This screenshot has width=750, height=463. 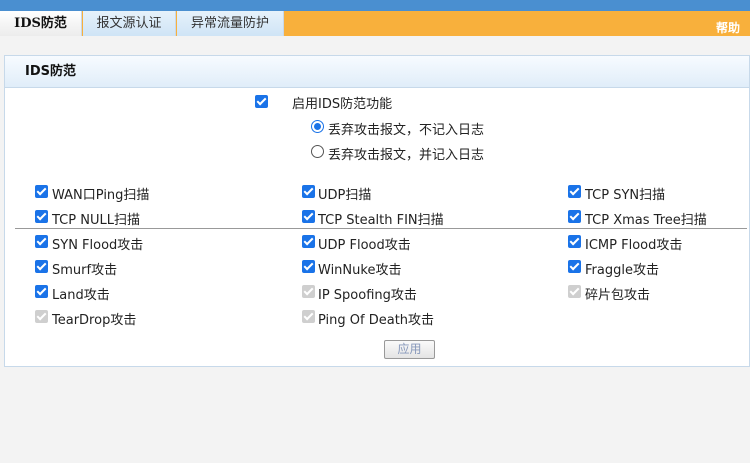 I want to click on radio-drop-log-label: 丢弃攻击报文，并记入日志, so click(x=406, y=155).